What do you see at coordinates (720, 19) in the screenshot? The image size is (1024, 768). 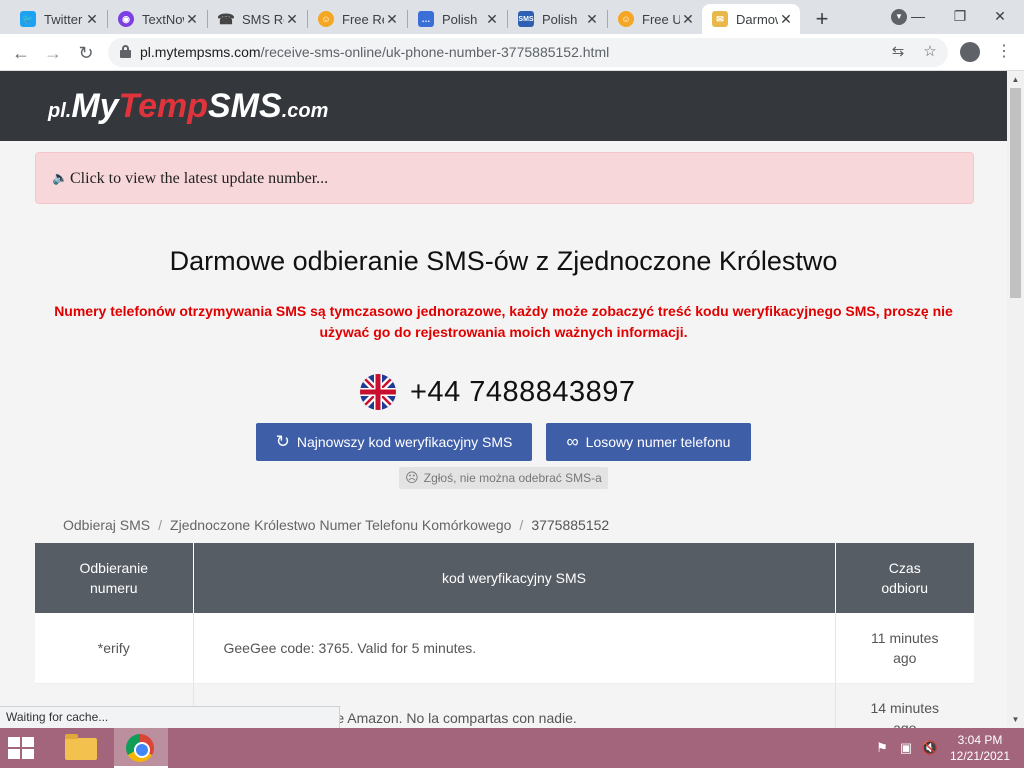 I see `envelope-icon: ✉` at bounding box center [720, 19].